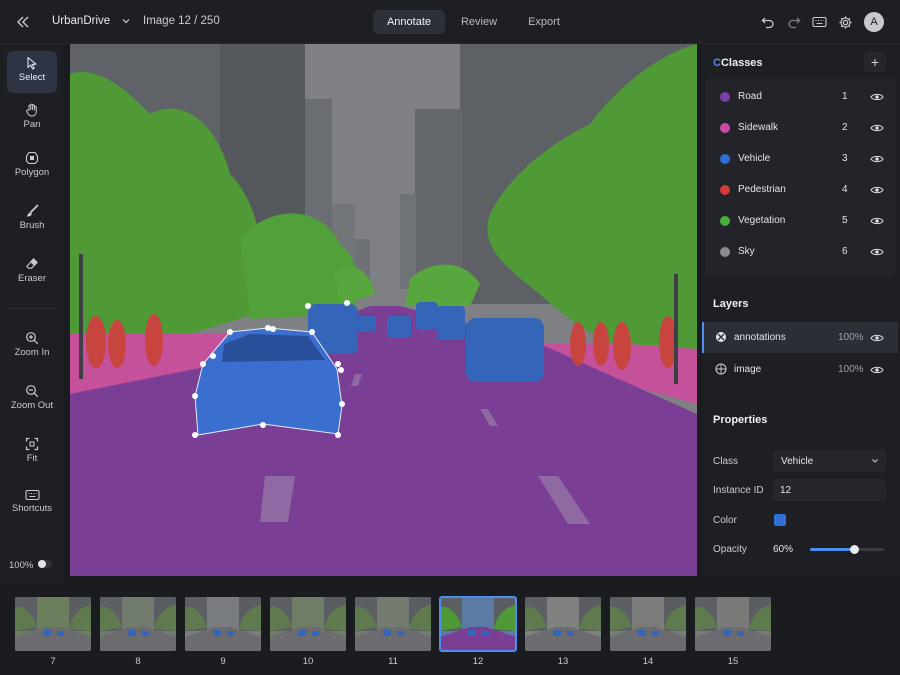 The width and height of the screenshot is (900, 675). I want to click on opacity-slider-thumb, so click(855, 549).